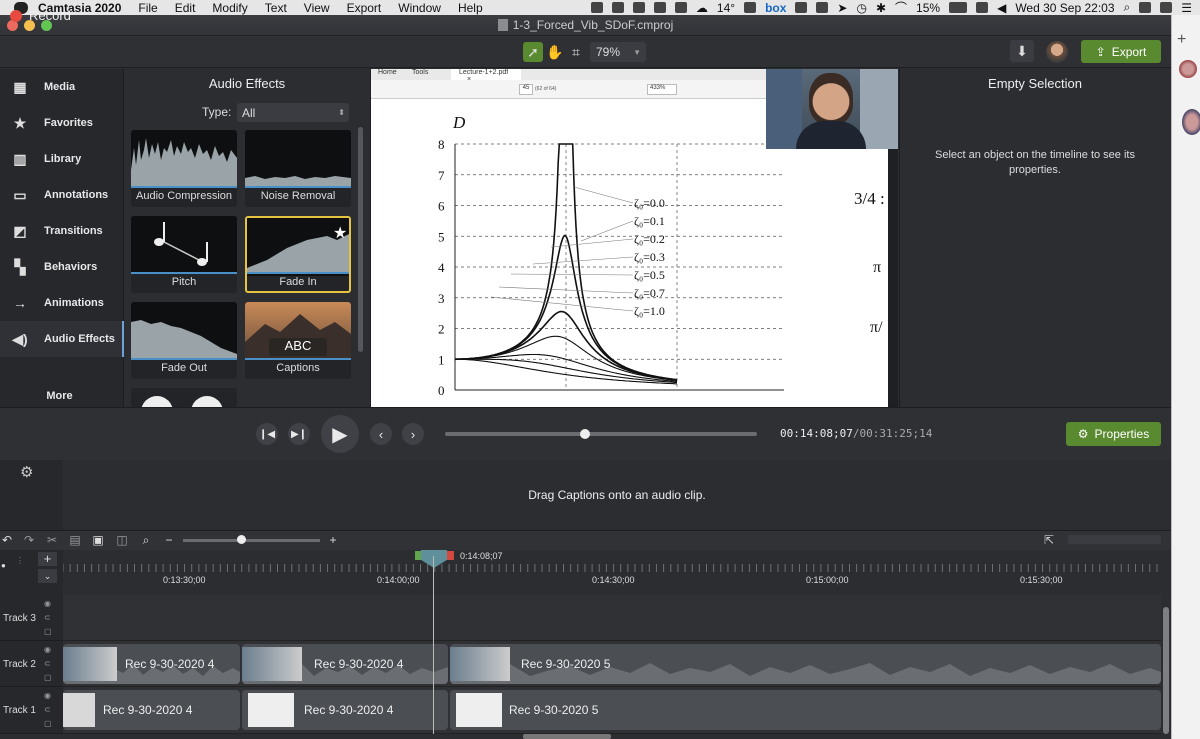 The width and height of the screenshot is (1200, 739). What do you see at coordinates (59, 396) in the screenshot?
I see `more-button: More` at bounding box center [59, 396].